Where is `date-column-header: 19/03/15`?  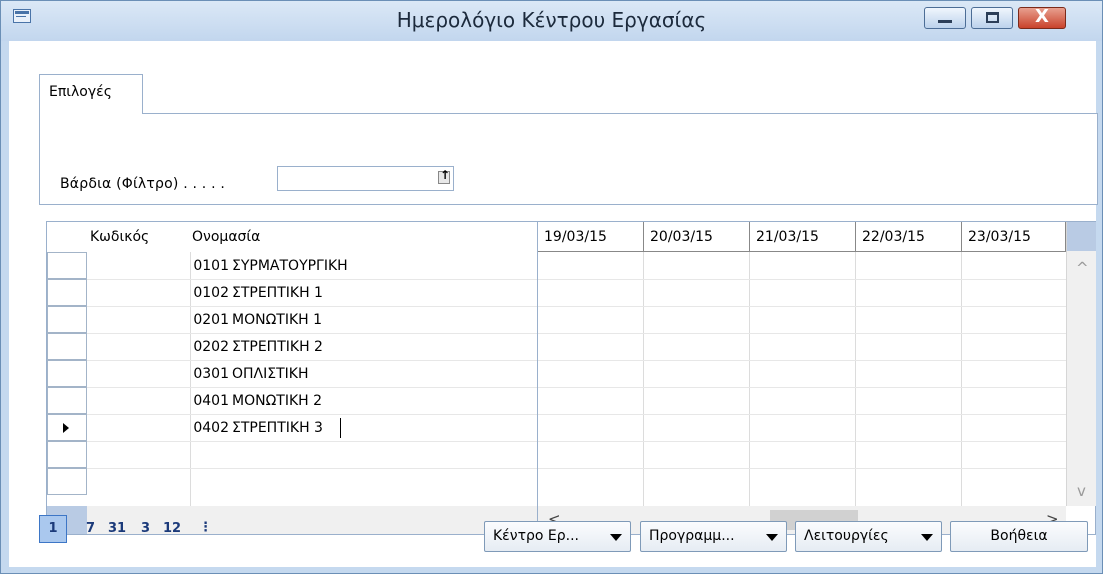 date-column-header: 19/03/15 is located at coordinates (591, 237).